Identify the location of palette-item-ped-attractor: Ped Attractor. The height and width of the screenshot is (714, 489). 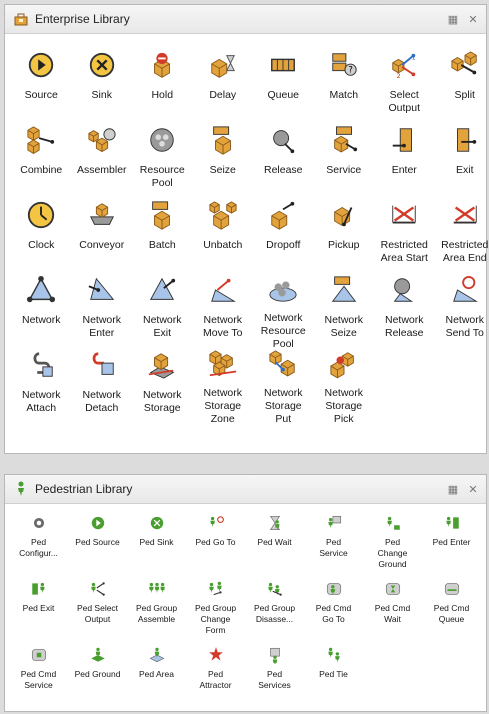
(215, 678).